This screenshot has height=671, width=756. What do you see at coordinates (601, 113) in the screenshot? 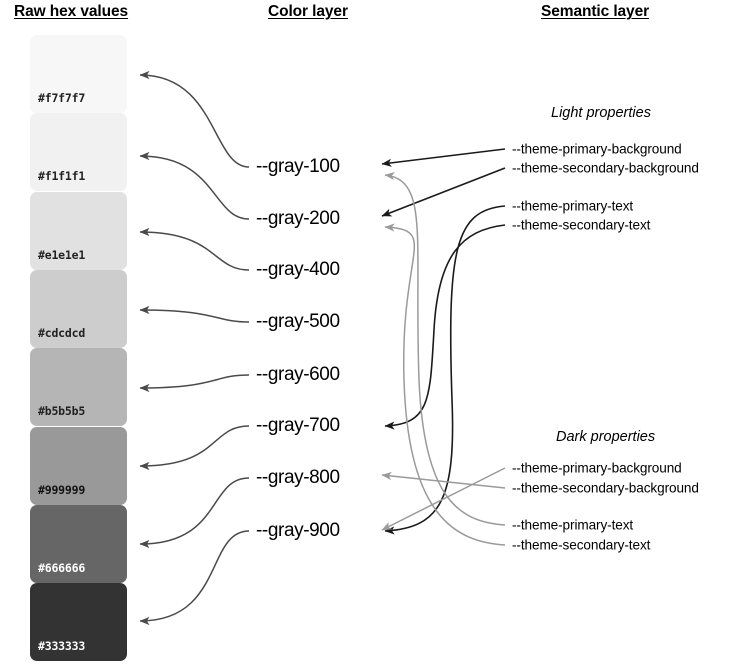
I see `group-title-light-properties: Light properties` at bounding box center [601, 113].